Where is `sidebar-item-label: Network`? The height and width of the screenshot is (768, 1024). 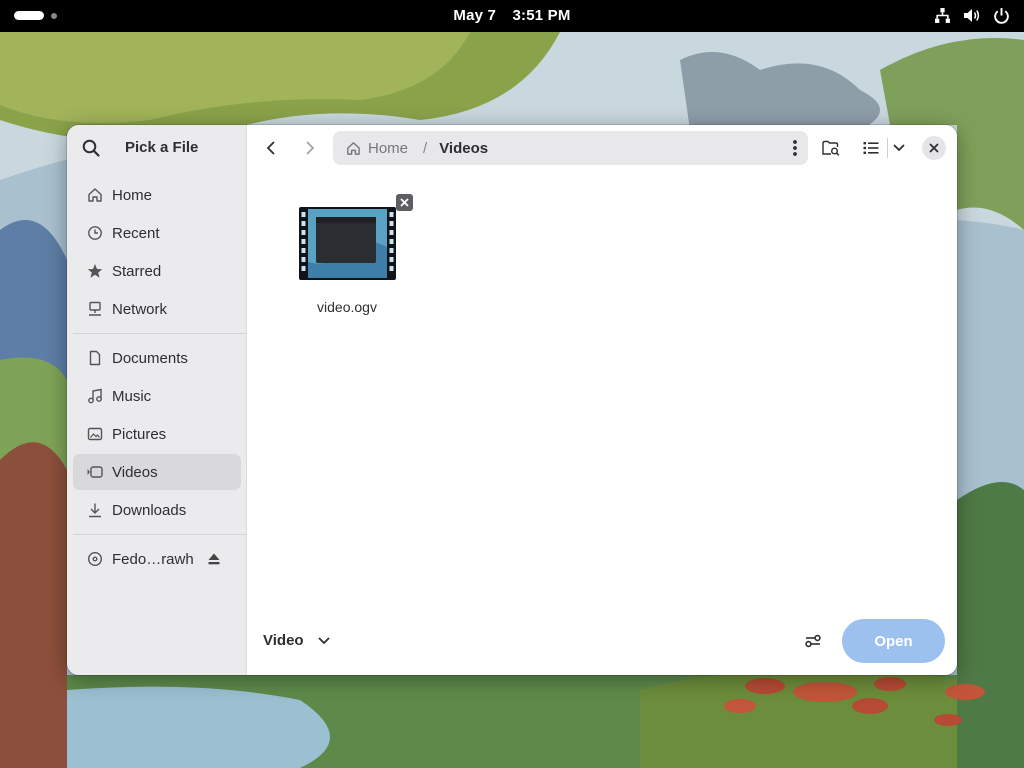
sidebar-item-label: Network is located at coordinates (140, 309).